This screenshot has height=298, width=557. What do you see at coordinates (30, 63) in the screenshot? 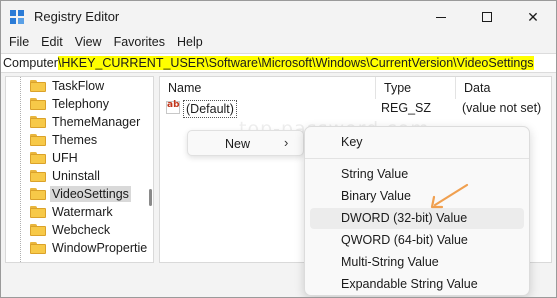
I see `address-prefix: Computer` at bounding box center [30, 63].